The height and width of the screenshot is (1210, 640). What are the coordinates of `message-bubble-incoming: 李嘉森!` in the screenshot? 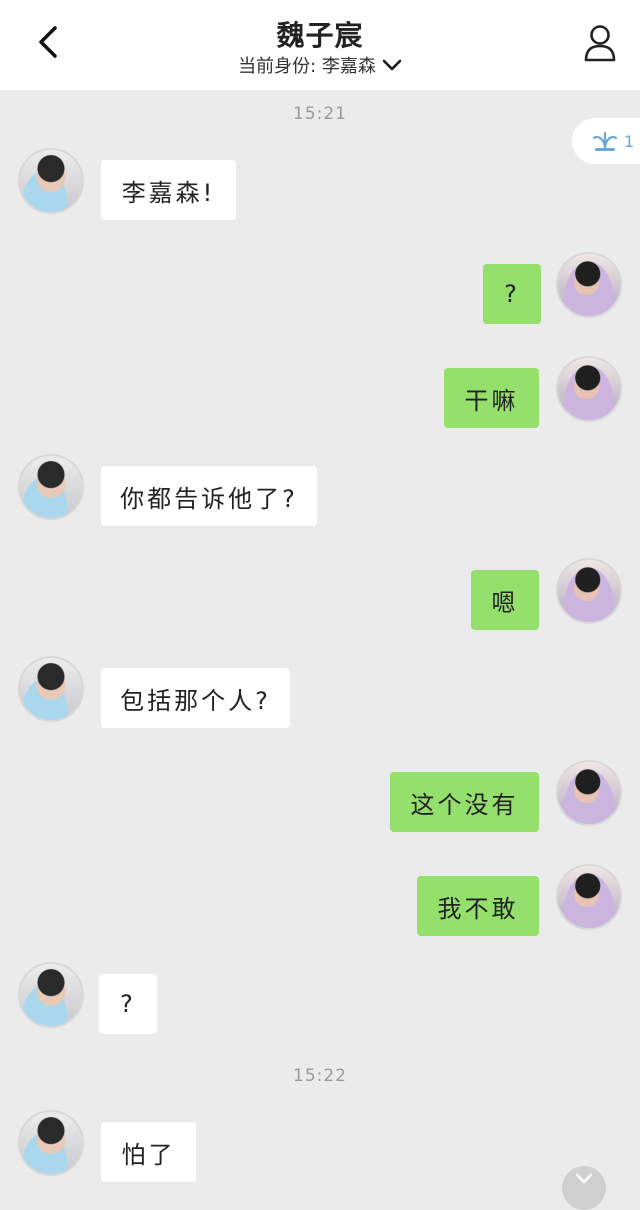 It's located at (168, 190).